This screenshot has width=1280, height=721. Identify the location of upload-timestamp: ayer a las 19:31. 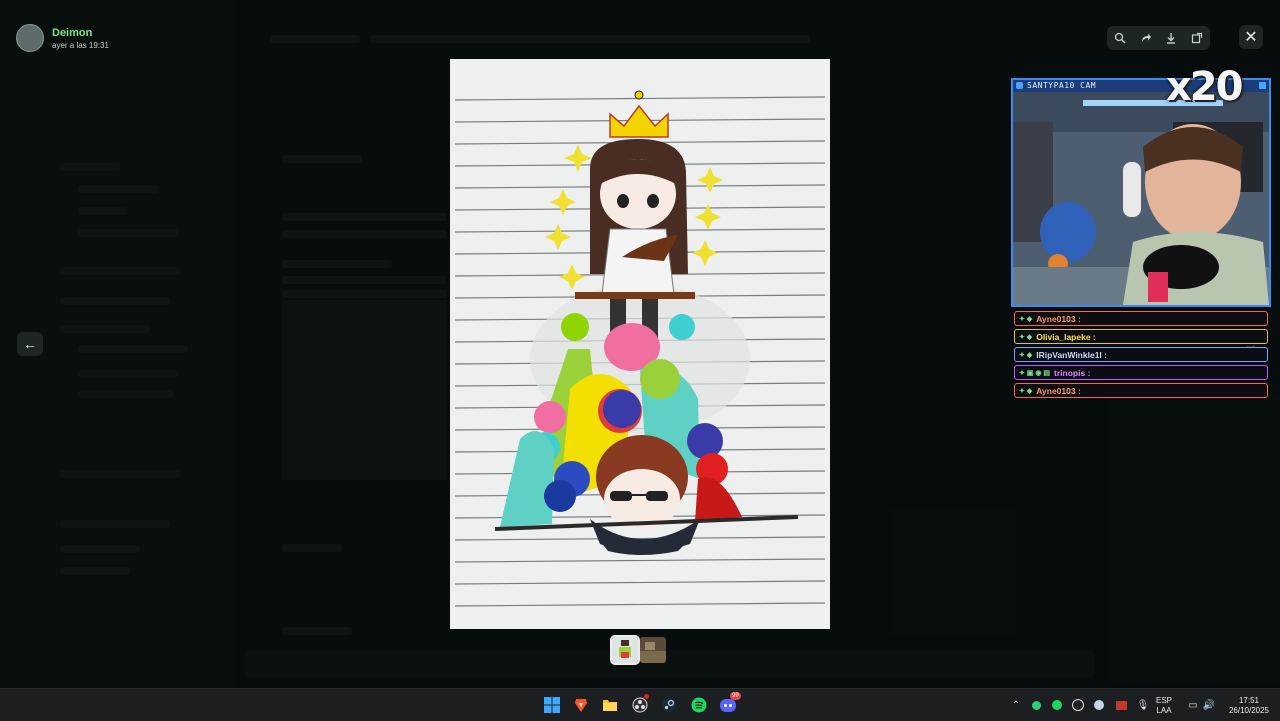
(80, 45).